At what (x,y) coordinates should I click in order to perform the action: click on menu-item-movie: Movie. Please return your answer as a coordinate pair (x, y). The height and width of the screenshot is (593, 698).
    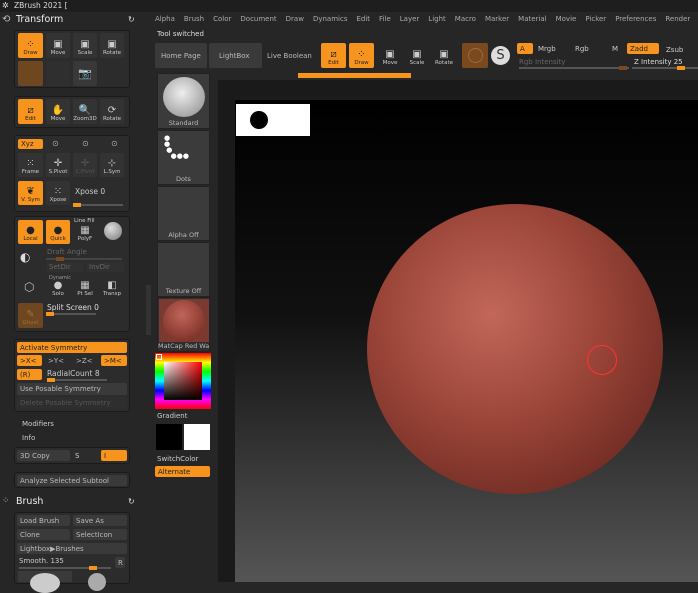
    Looking at the image, I should click on (566, 19).